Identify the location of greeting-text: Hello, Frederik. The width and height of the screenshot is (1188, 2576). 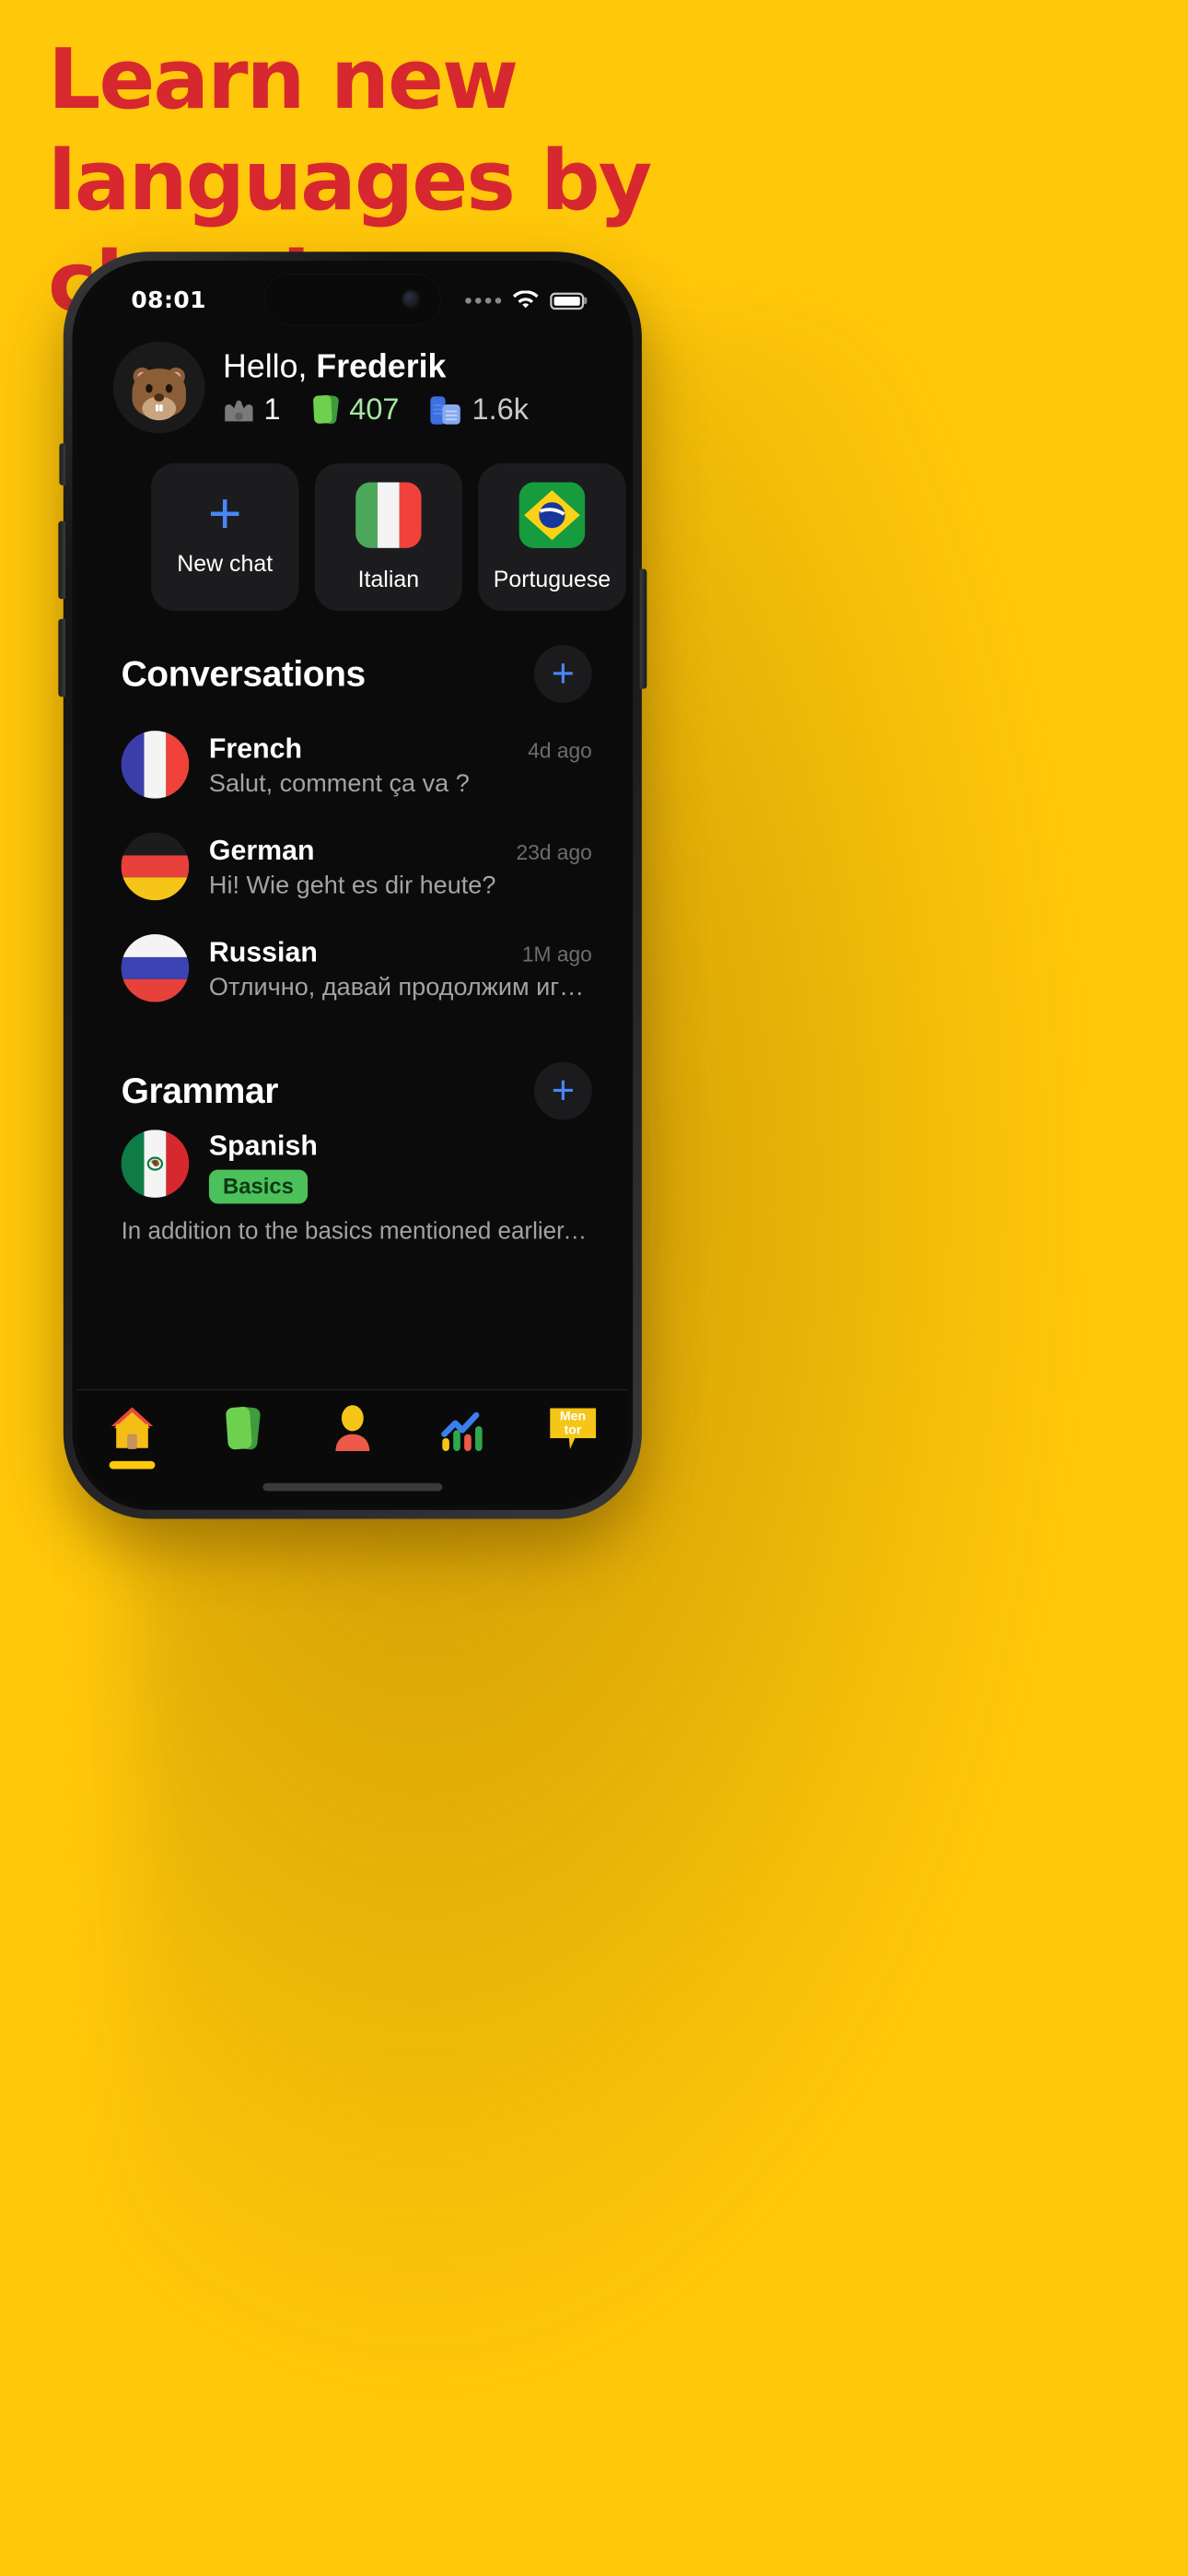
(410, 366).